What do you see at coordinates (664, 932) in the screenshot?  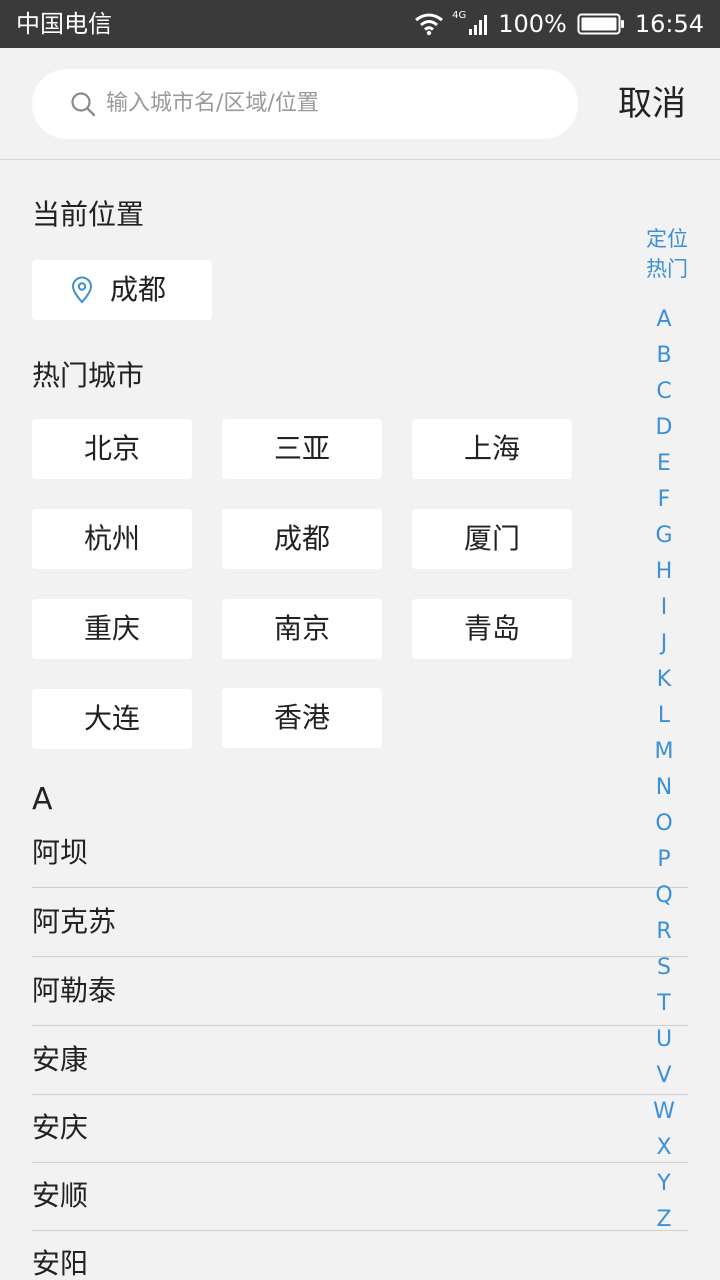 I see `index-letter-r: R` at bounding box center [664, 932].